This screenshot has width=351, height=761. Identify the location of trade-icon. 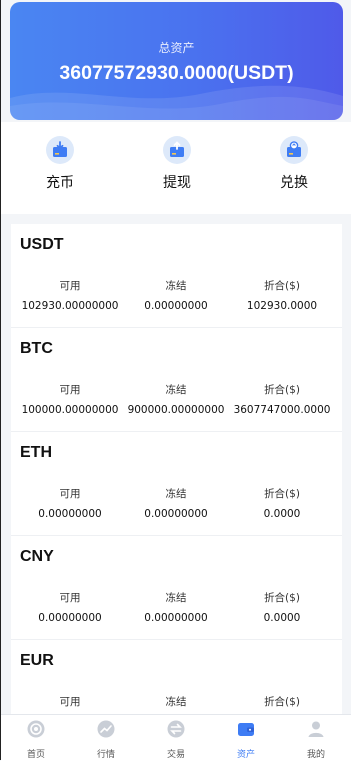
(176, 729).